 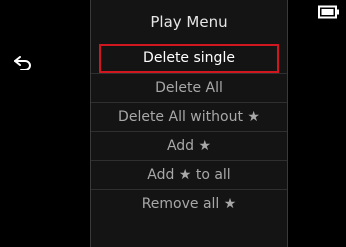 I want to click on menu-item-delete-single: Delete single, so click(x=189, y=58).